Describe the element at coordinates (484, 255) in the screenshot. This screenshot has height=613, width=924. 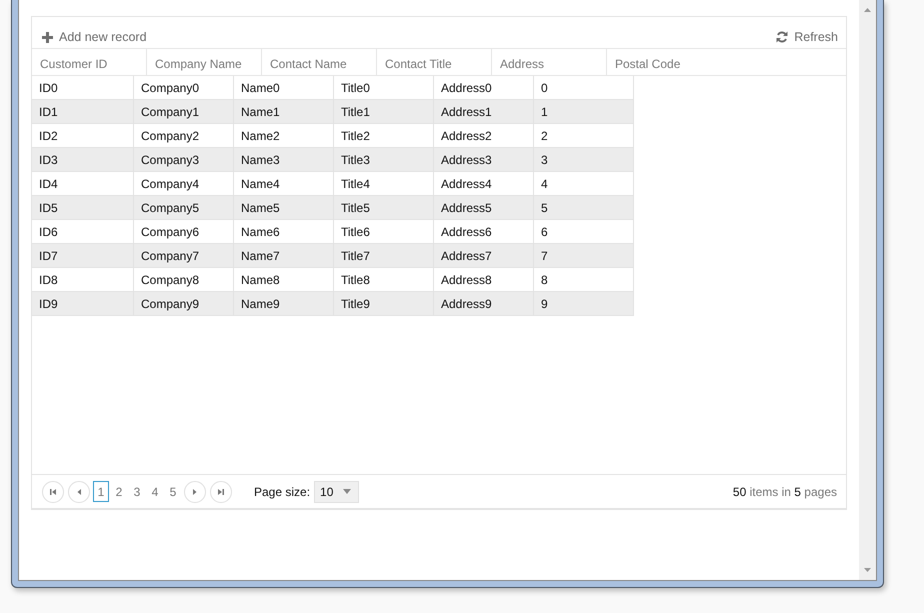
I see `table-cell: Address7` at that location.